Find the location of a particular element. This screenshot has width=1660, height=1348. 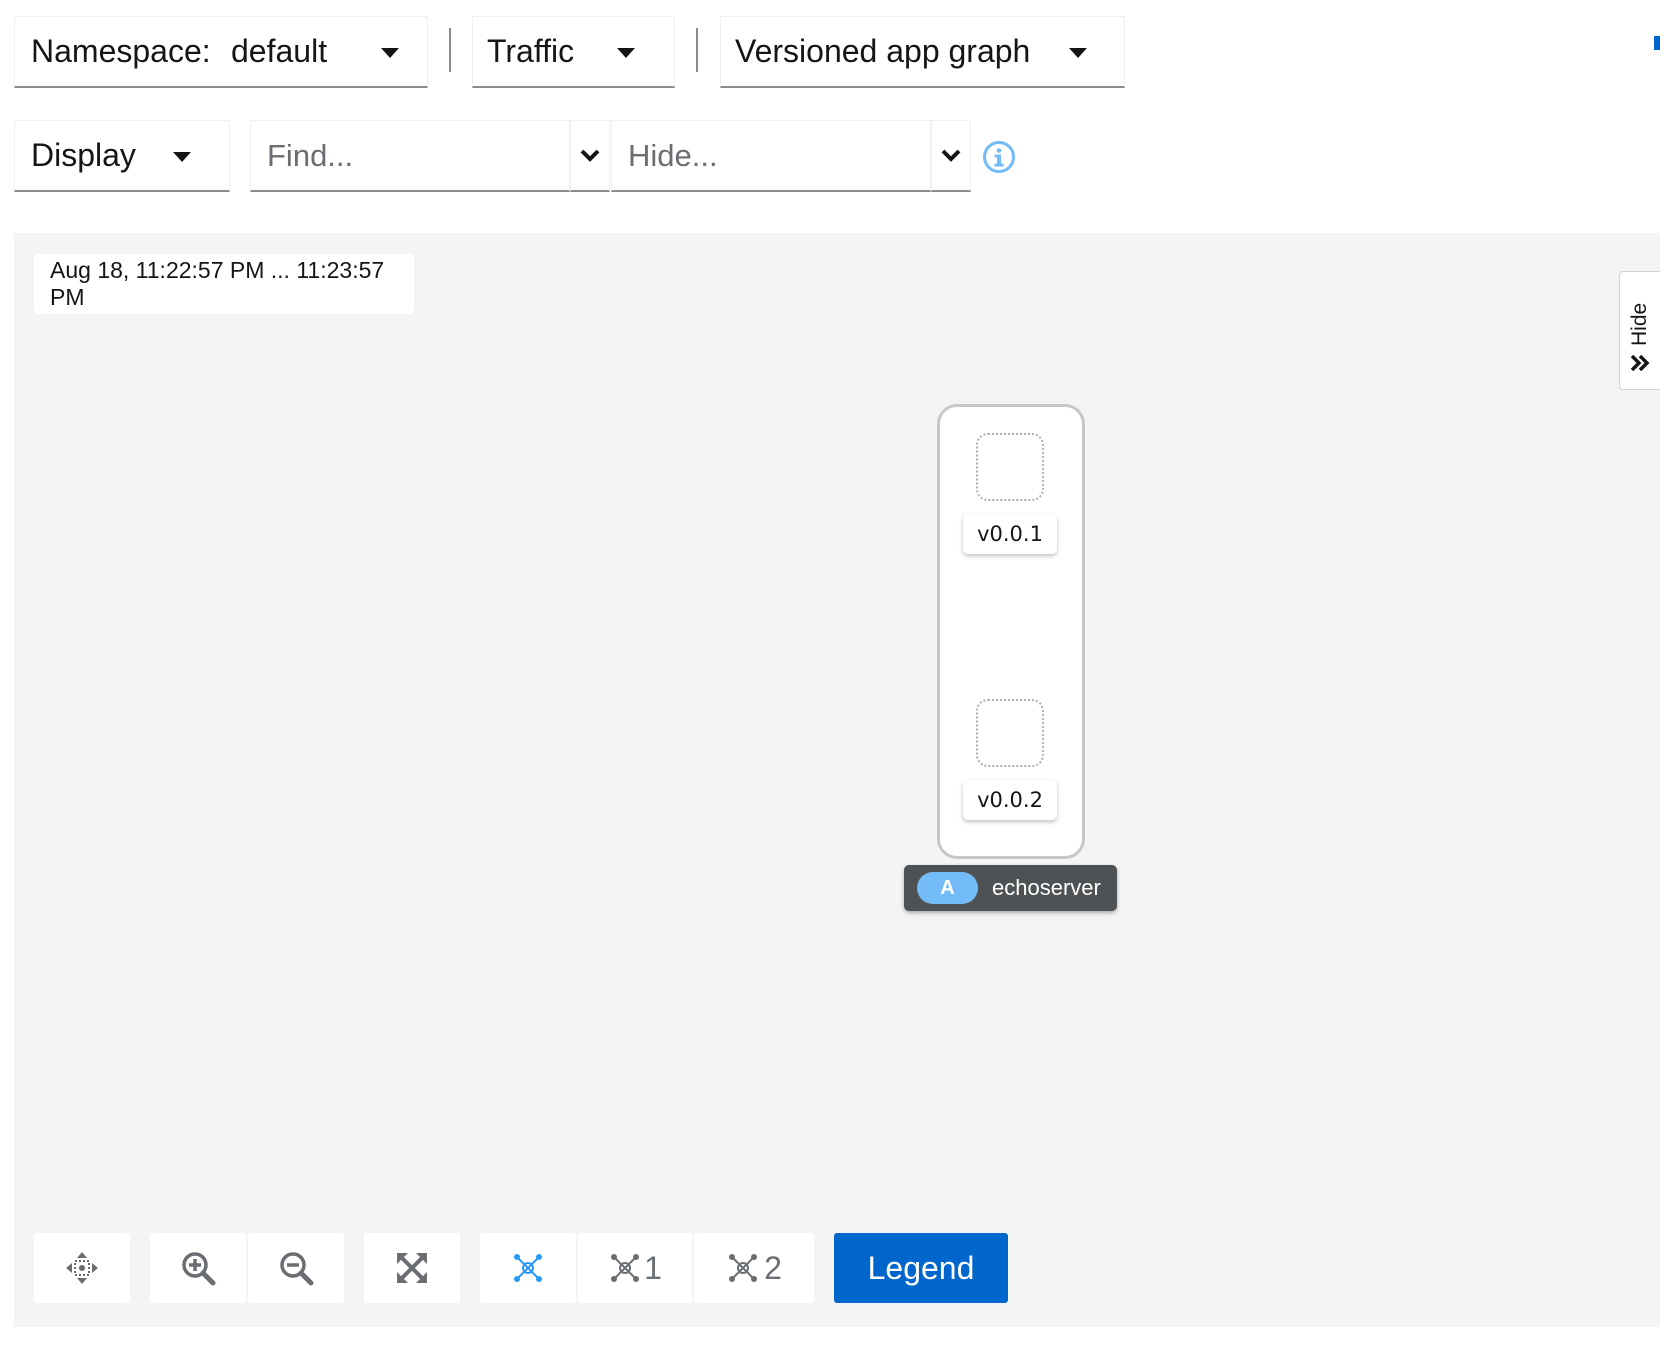

pan-button is located at coordinates (82, 1268).